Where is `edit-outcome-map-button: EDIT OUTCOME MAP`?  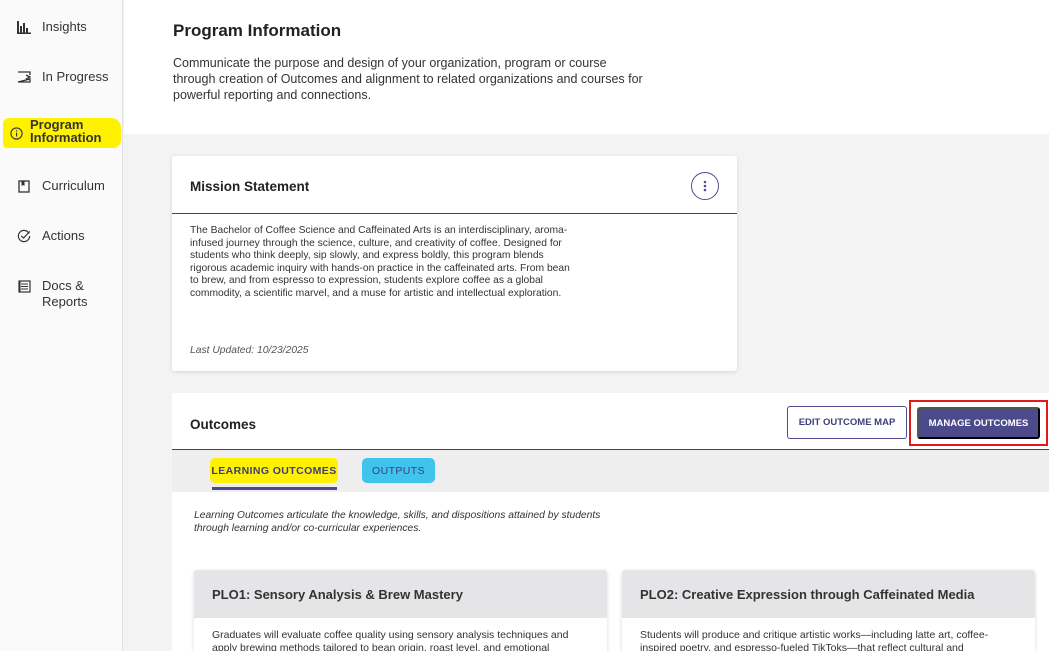
edit-outcome-map-button: EDIT OUTCOME MAP is located at coordinates (847, 422).